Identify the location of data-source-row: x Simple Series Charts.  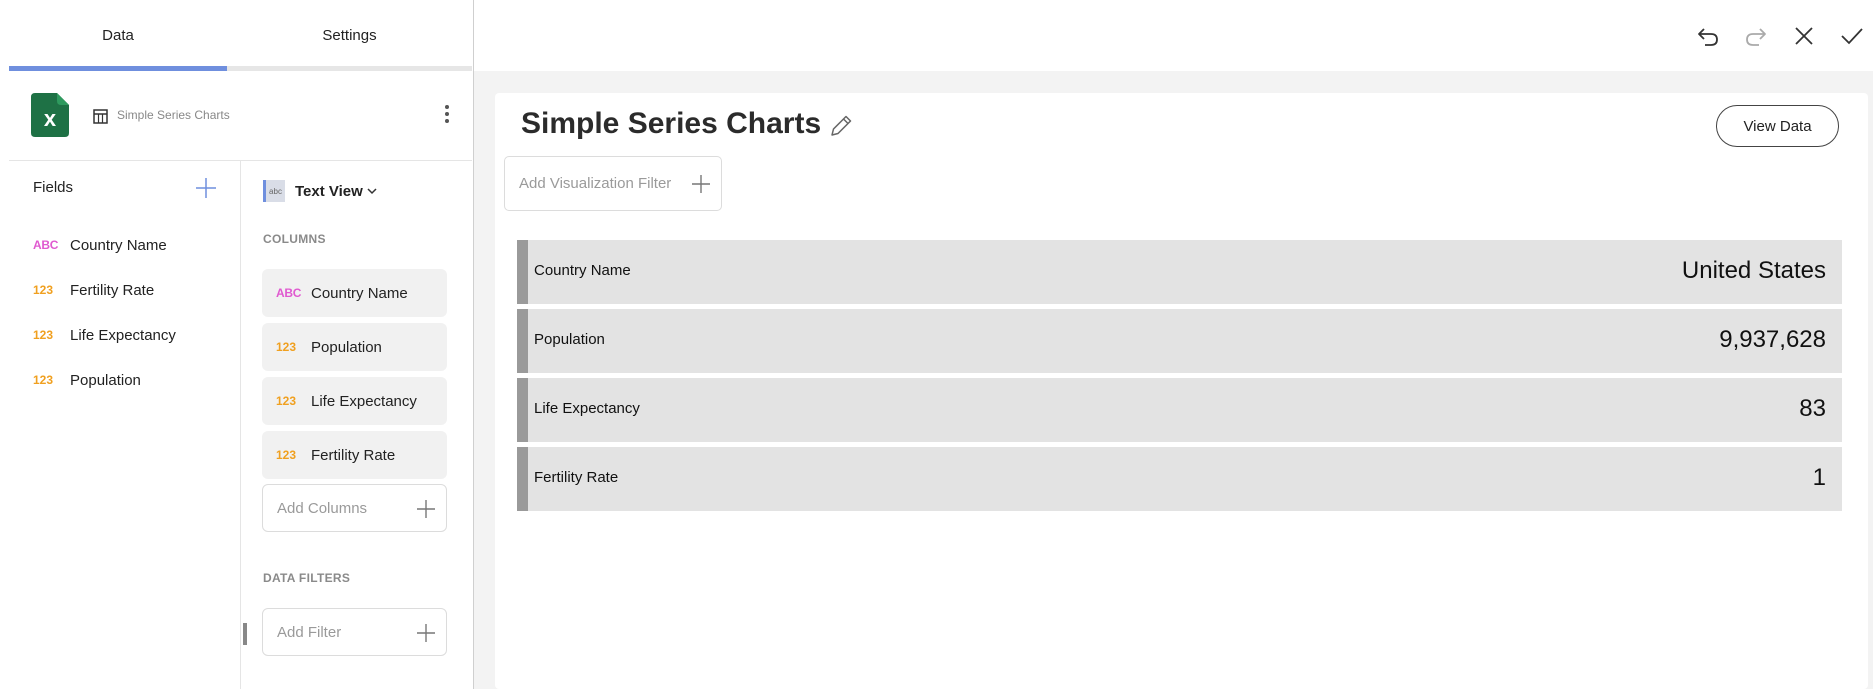
(240, 116).